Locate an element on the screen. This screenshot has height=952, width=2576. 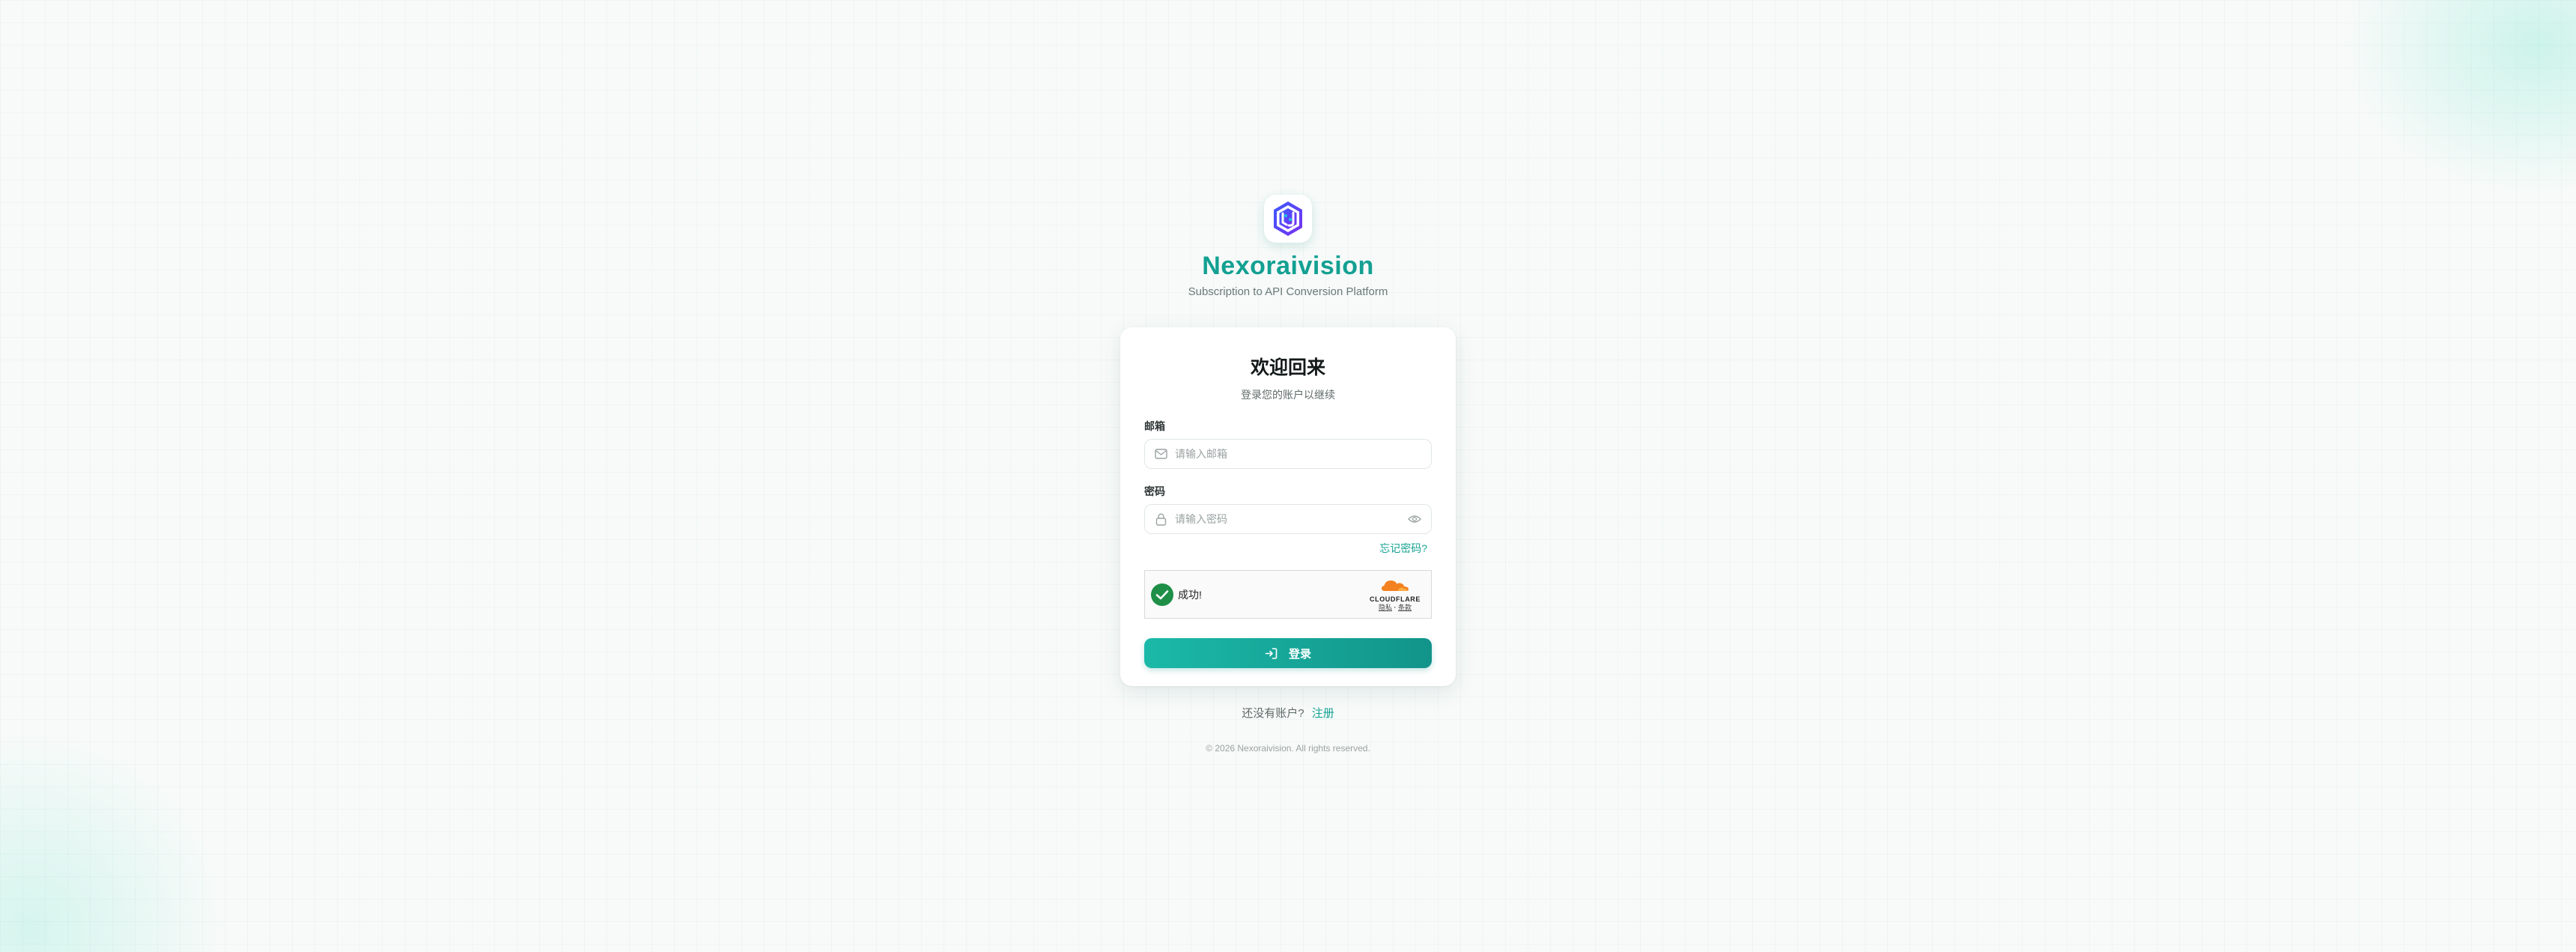
captcha-status: 成功! is located at coordinates (1190, 594).